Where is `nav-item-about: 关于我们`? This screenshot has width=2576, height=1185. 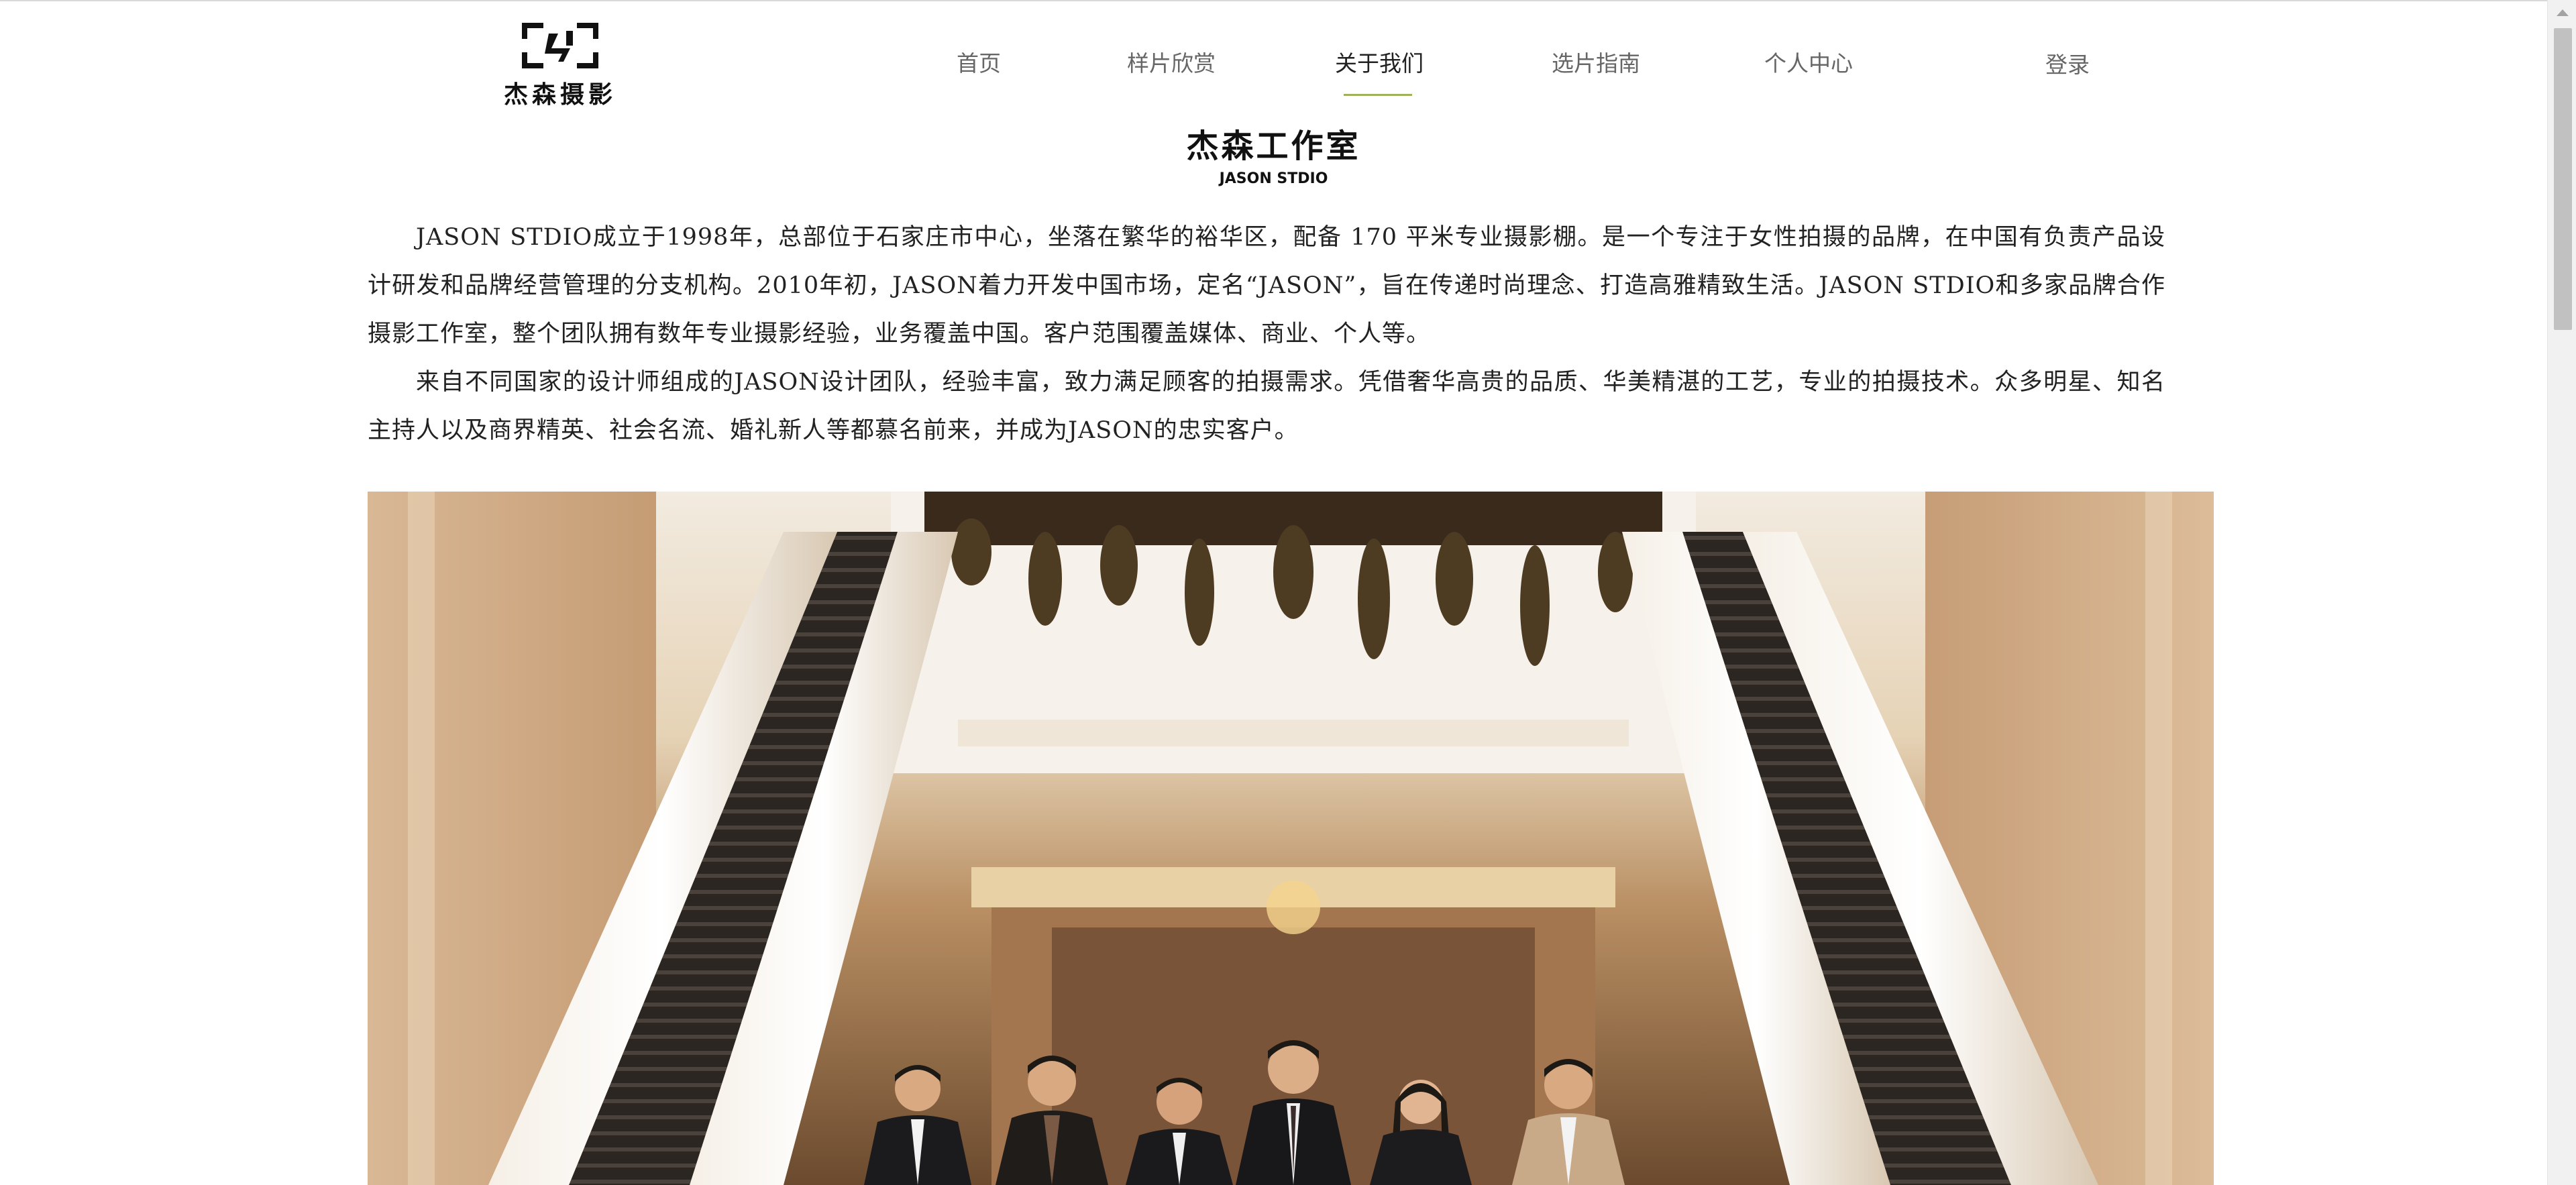 nav-item-about: 关于我们 is located at coordinates (1379, 62).